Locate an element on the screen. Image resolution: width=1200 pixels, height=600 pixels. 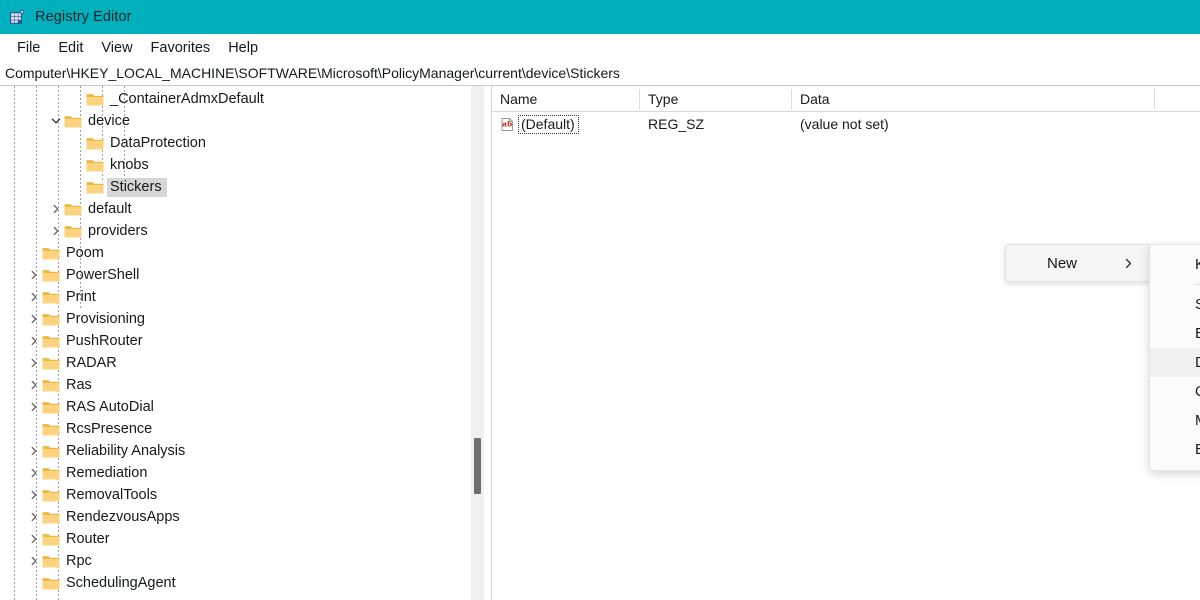
context-menu-item-string-value: String Value is located at coordinates (1175, 304).